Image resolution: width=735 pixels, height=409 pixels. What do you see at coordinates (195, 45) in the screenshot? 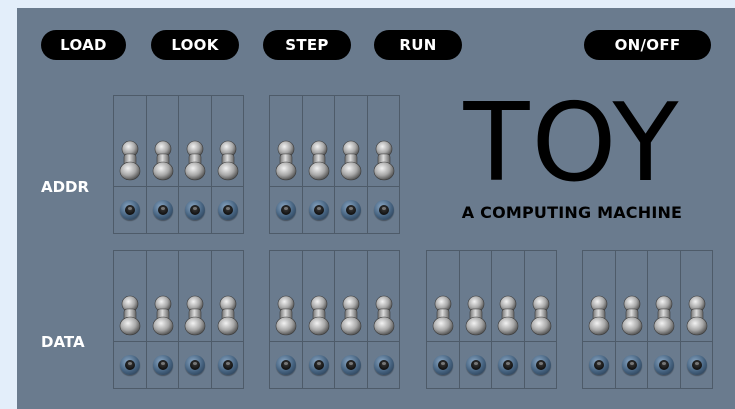
I see `look-button: LOOK` at bounding box center [195, 45].